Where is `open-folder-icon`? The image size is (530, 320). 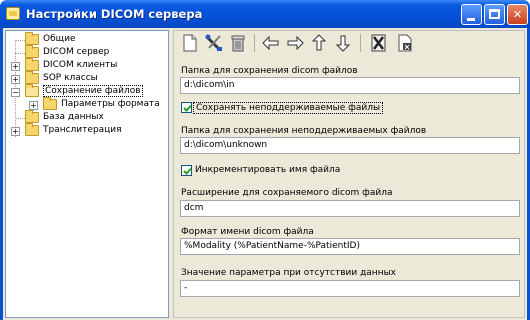
open-folder-icon is located at coordinates (32, 90).